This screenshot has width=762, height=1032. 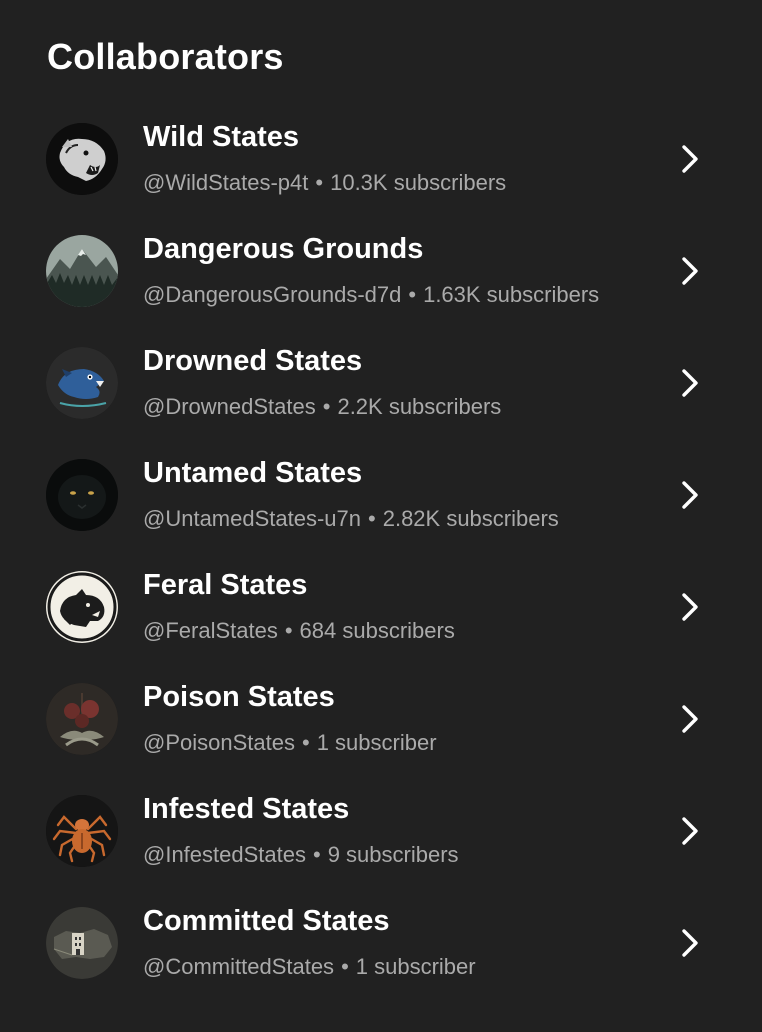 What do you see at coordinates (246, 809) in the screenshot?
I see `collaborator-name: Infested States` at bounding box center [246, 809].